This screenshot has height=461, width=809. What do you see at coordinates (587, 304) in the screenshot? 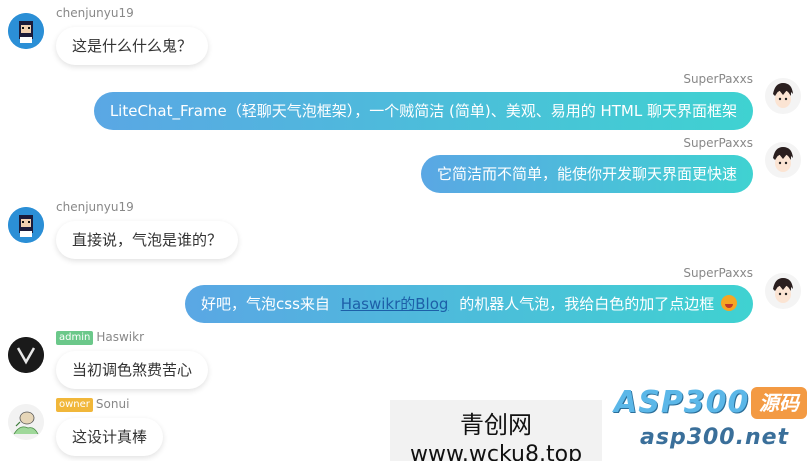
I see `message-text: 的机器人气泡，我给白色的加了点边框` at bounding box center [587, 304].